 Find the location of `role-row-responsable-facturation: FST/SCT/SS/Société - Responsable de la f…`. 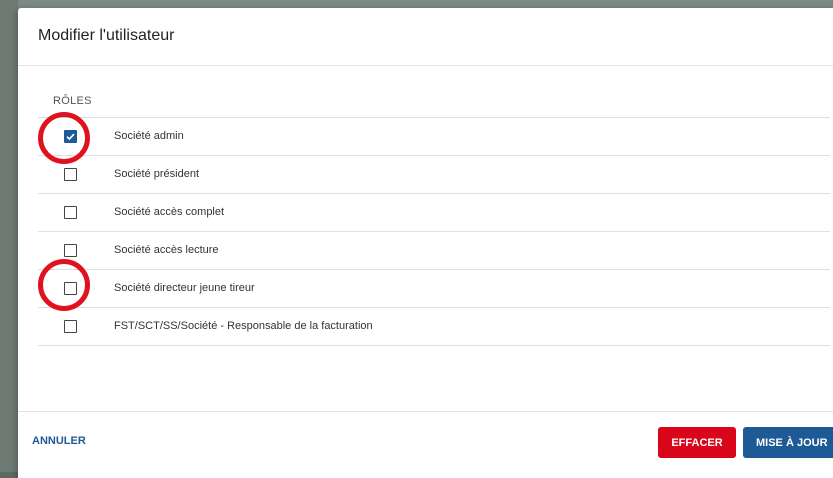

role-row-responsable-facturation: FST/SCT/SS/Société - Responsable de la f… is located at coordinates (434, 327).